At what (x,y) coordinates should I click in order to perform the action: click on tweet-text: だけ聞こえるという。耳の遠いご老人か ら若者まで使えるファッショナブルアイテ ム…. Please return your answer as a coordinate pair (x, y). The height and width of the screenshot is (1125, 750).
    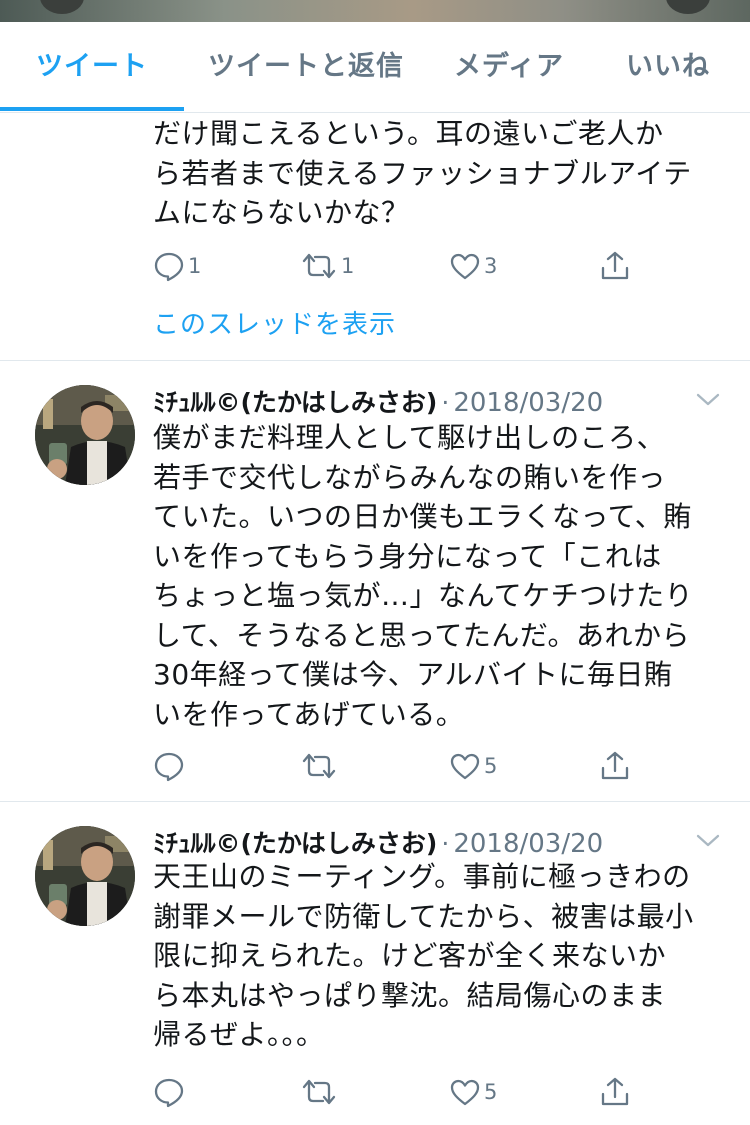
    Looking at the image, I should click on (422, 173).